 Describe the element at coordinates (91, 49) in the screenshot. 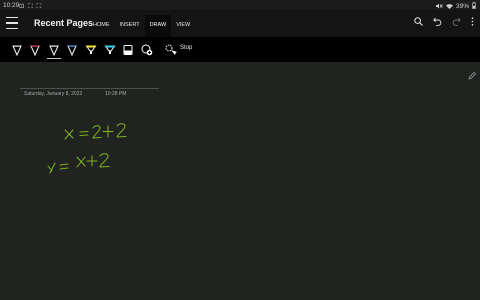

I see `highlighter-yellow-tool` at that location.